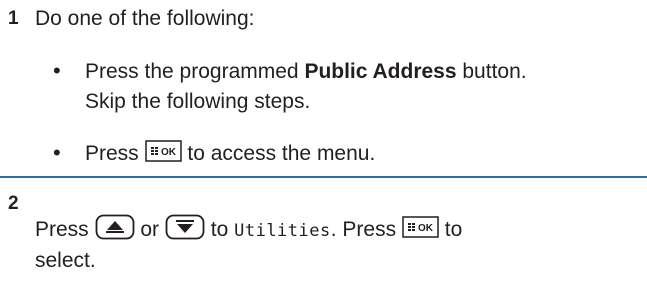  Describe the element at coordinates (115, 231) in the screenshot. I see `up-arrow-key-icon` at that location.